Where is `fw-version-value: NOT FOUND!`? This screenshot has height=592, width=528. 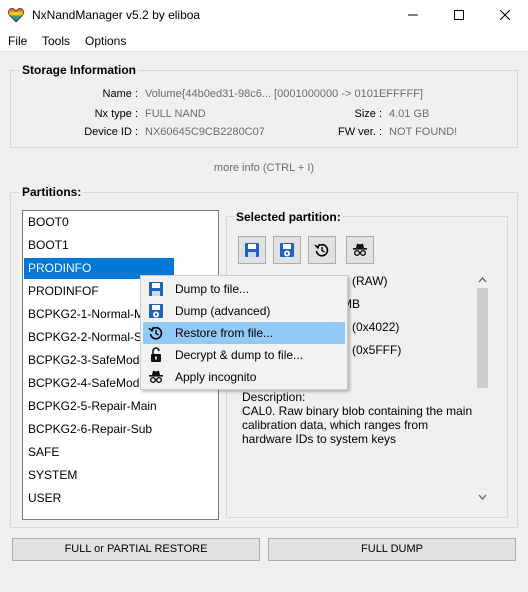
fw-version-value: NOT FOUND! is located at coordinates (423, 132).